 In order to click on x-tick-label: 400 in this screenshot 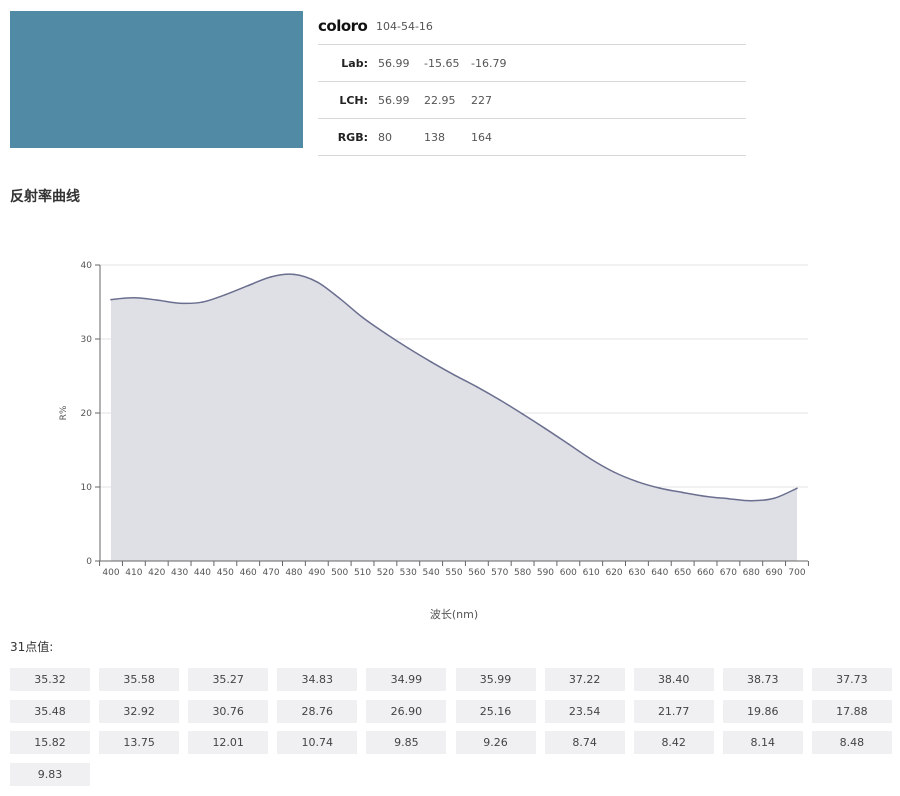, I will do `click(110, 573)`.